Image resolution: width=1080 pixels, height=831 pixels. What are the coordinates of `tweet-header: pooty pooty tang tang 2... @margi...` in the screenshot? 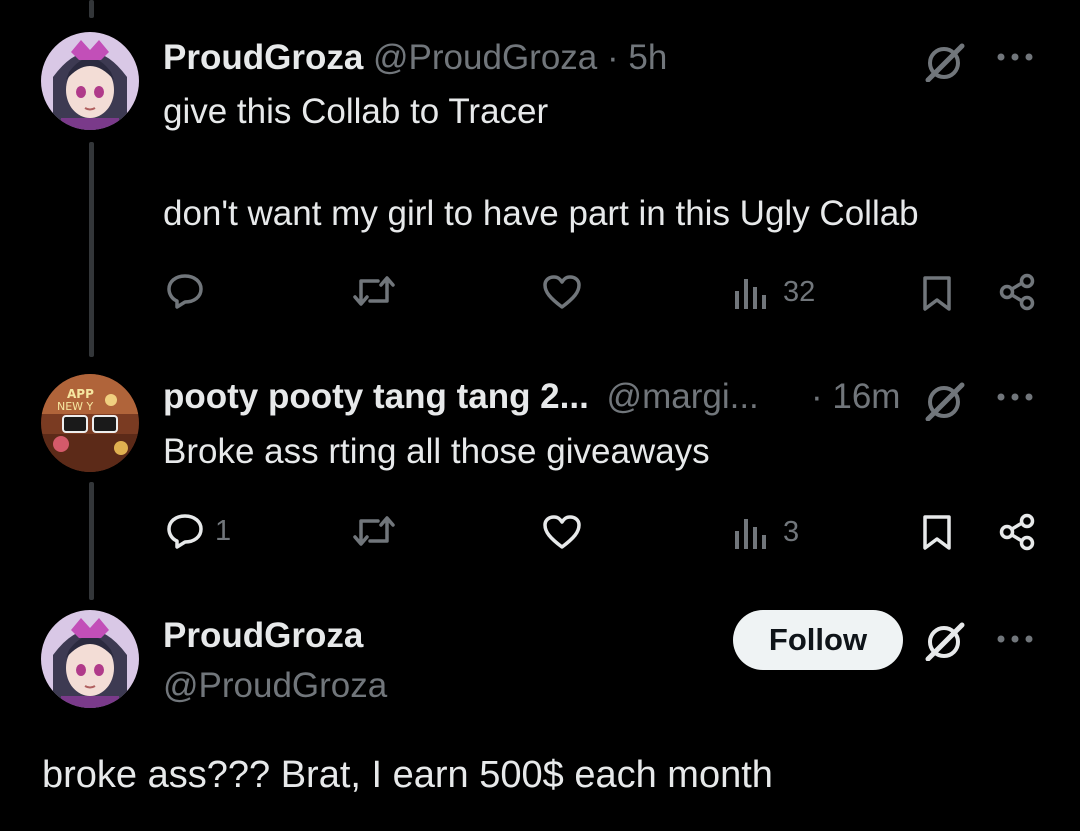 It's located at (461, 397).